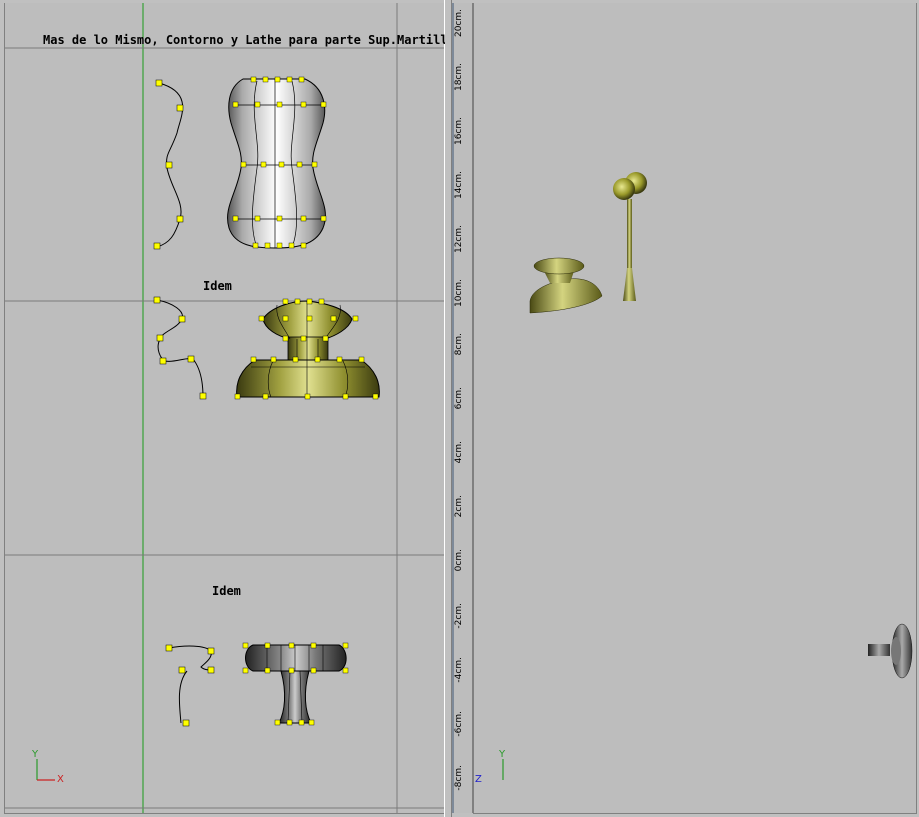  I want to click on lathe-object-olive, so click(307, 349).